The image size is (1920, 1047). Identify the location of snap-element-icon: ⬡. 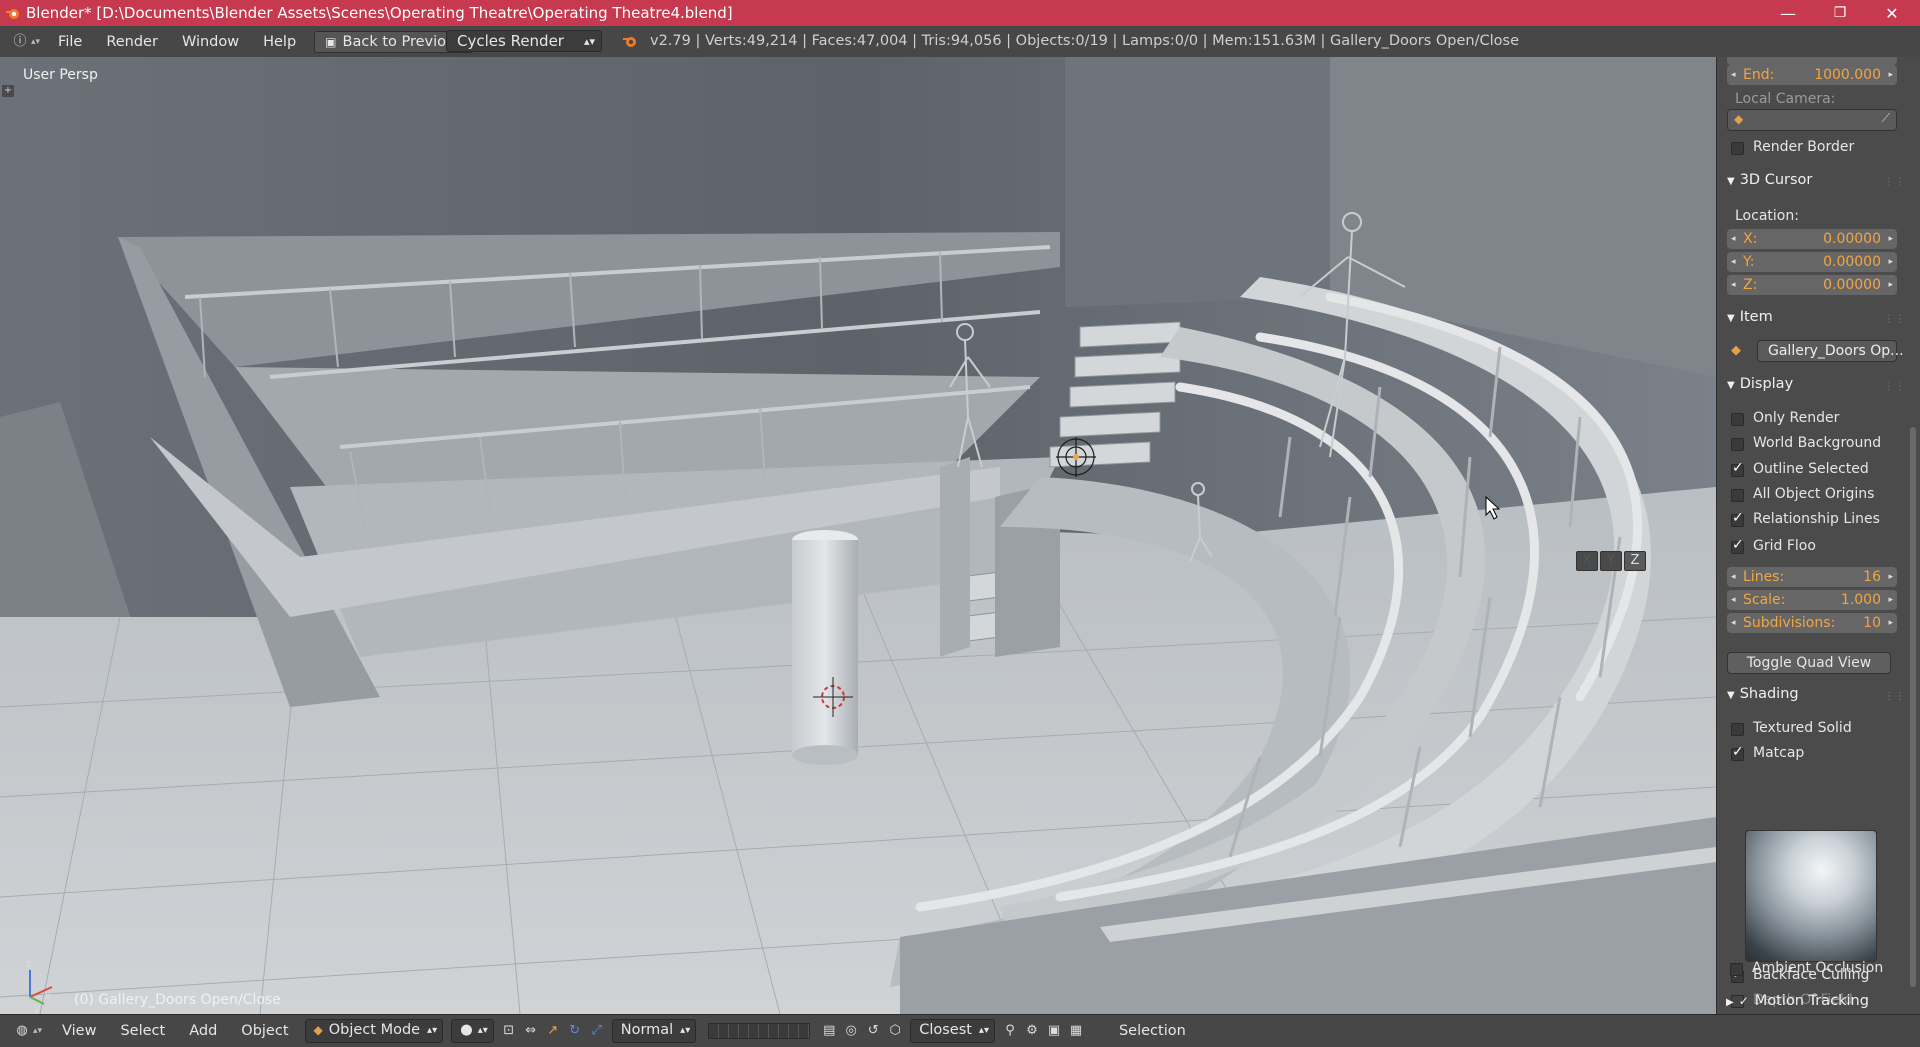
(895, 1031).